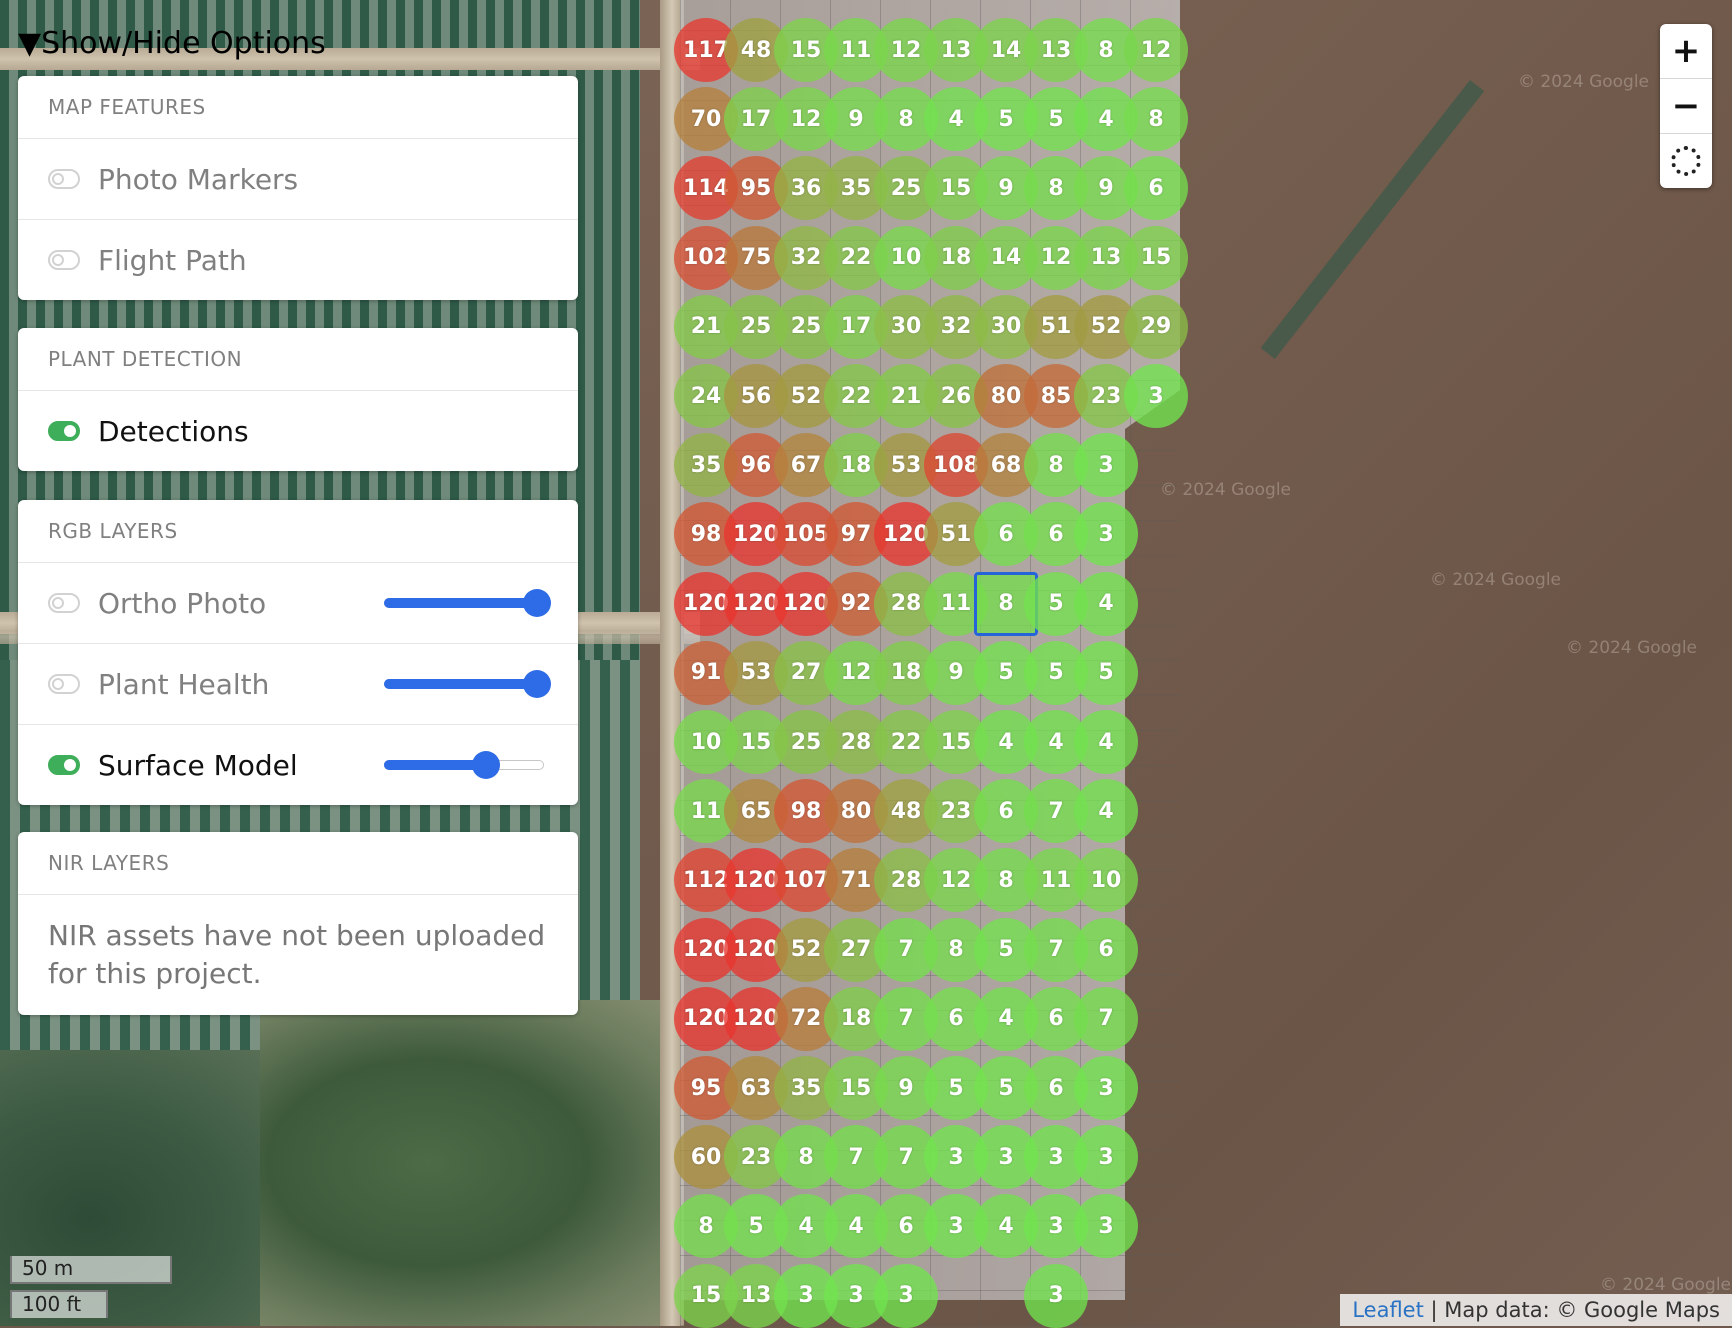  What do you see at coordinates (464, 765) in the screenshot?
I see `surface-model-opacity-slider` at bounding box center [464, 765].